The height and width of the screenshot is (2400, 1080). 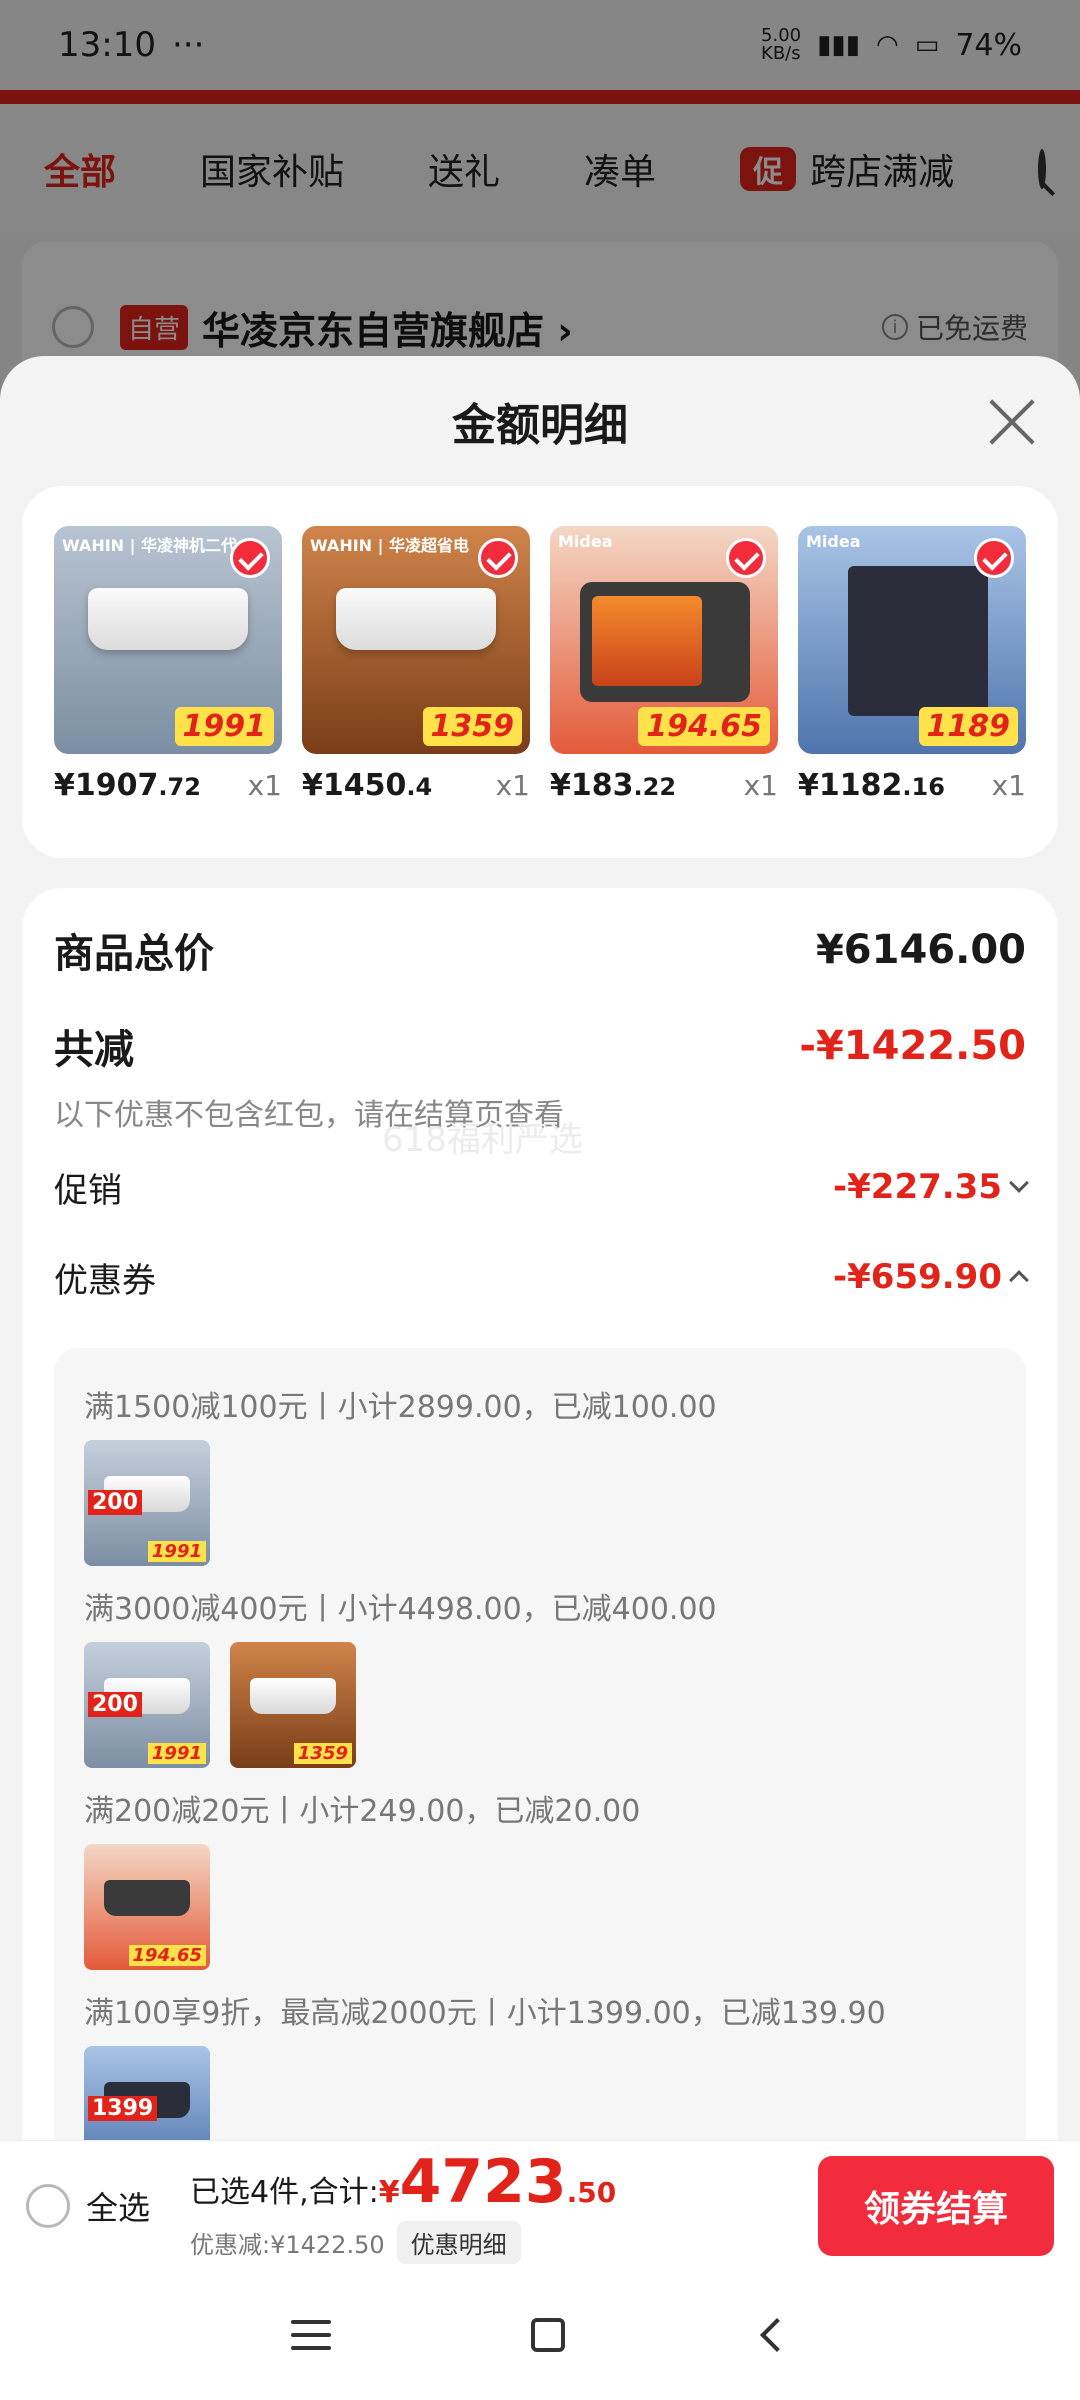 I want to click on currency-symbol: ¥, so click(x=389, y=2192).